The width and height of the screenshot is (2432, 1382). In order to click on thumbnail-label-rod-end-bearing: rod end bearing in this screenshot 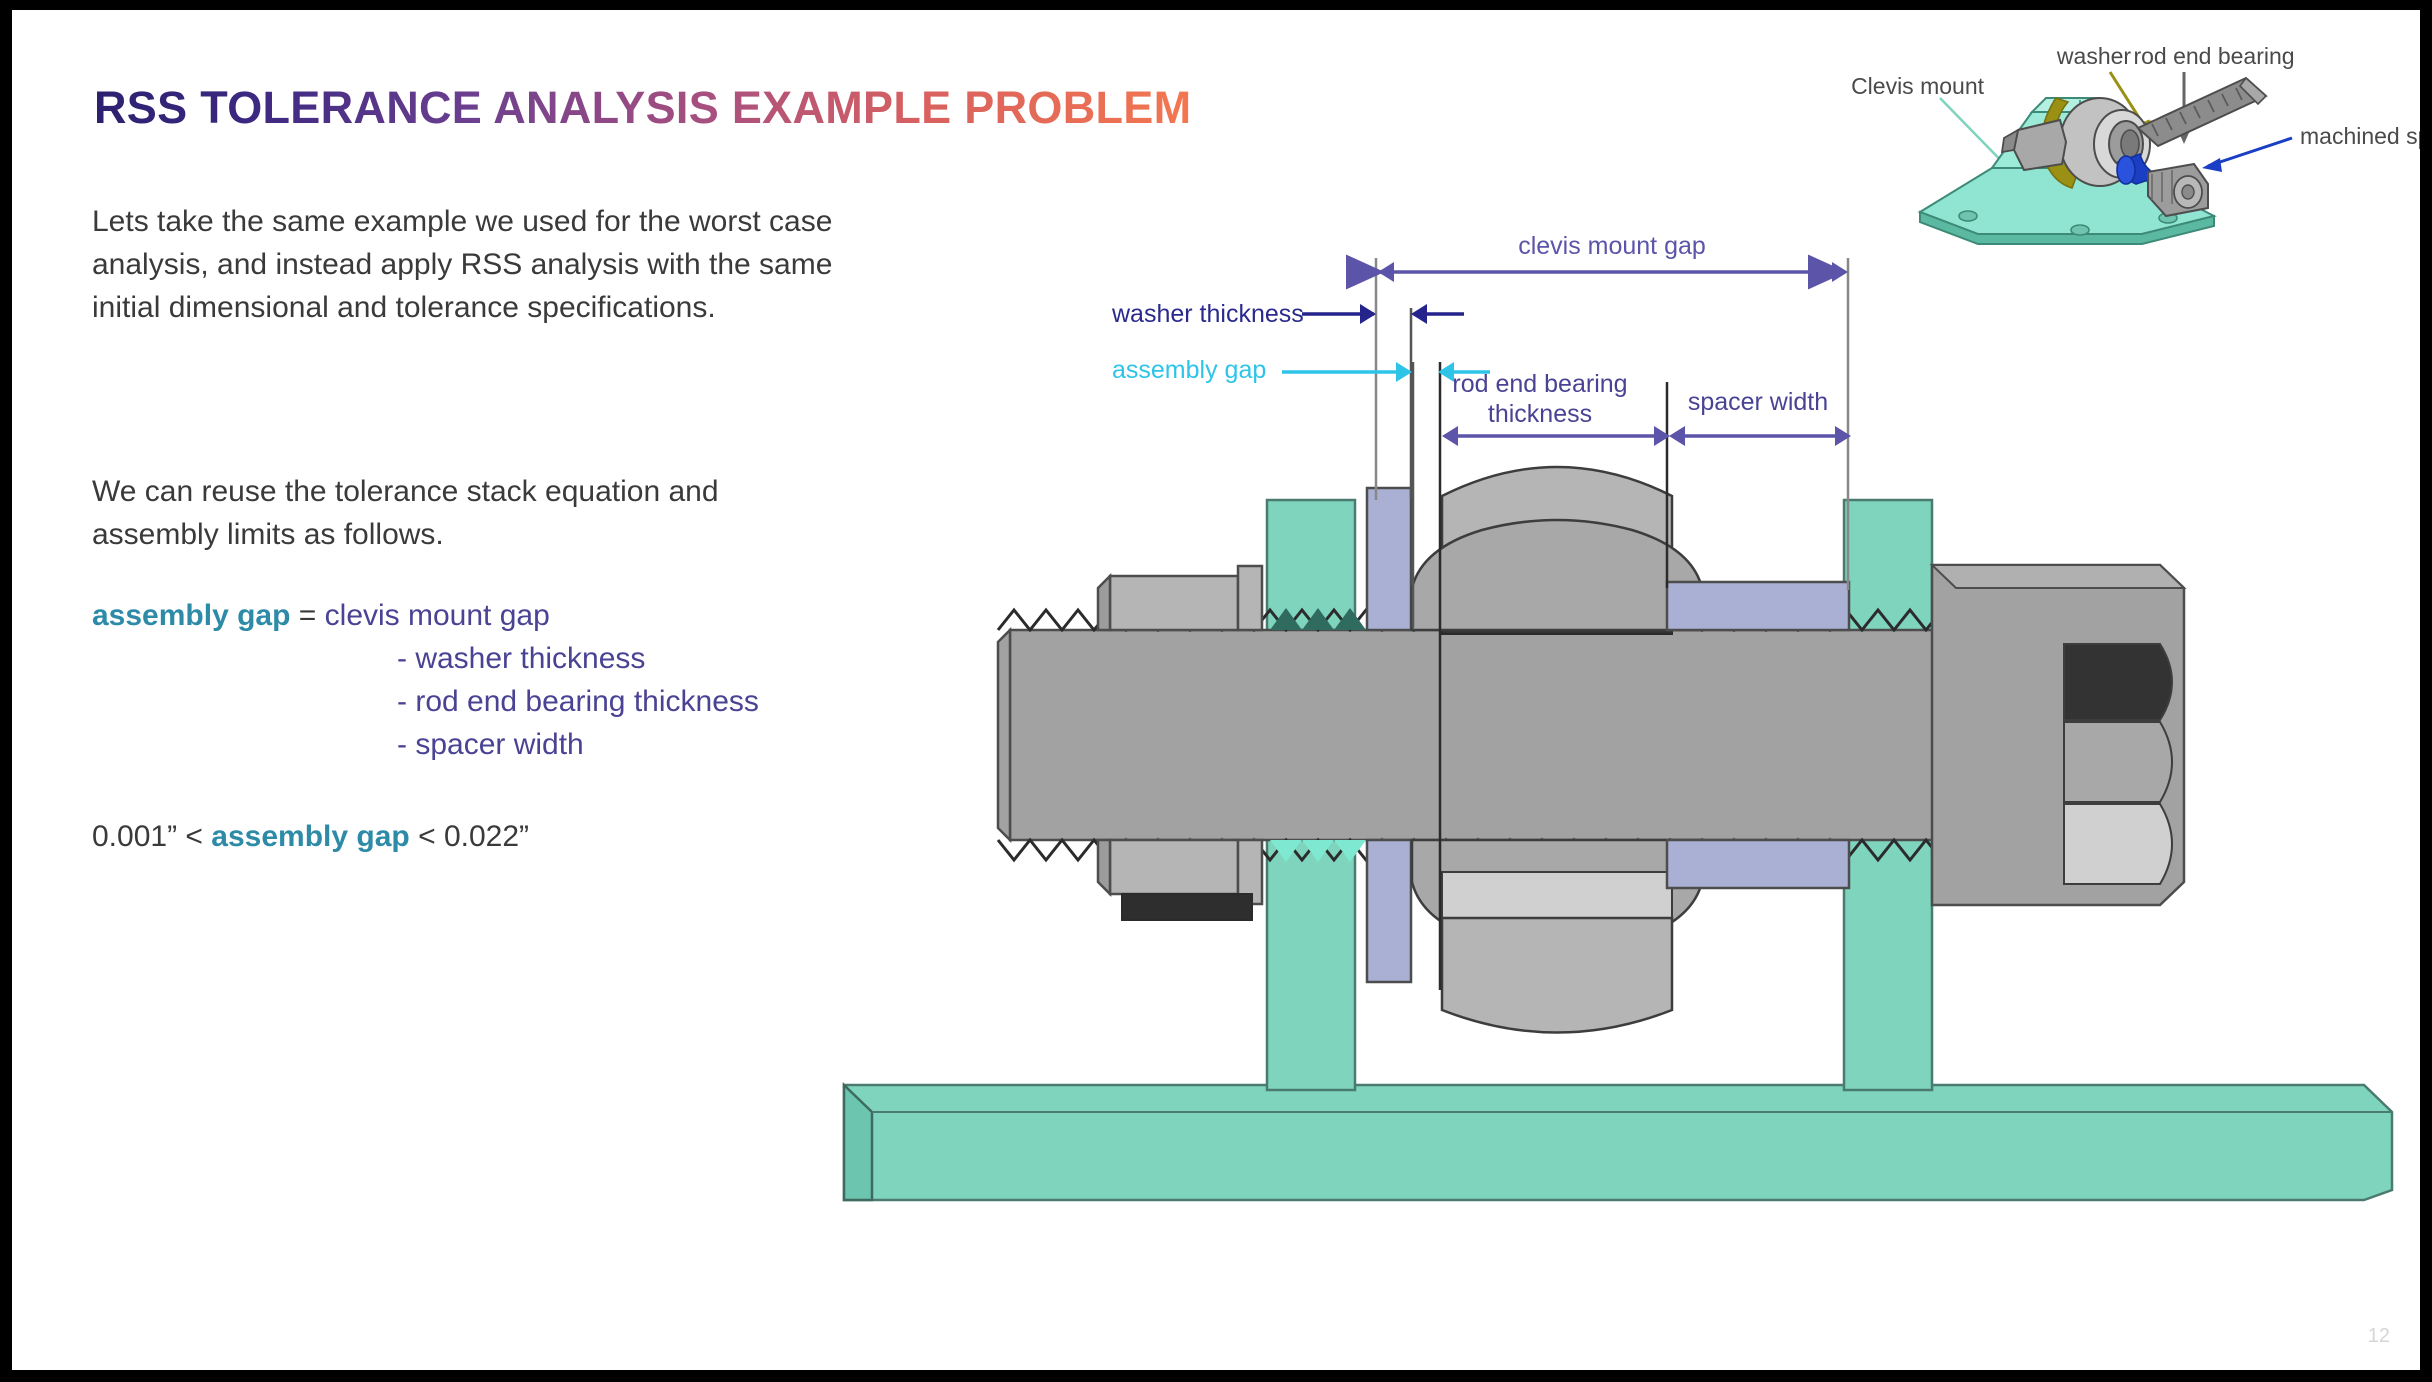, I will do `click(2213, 56)`.